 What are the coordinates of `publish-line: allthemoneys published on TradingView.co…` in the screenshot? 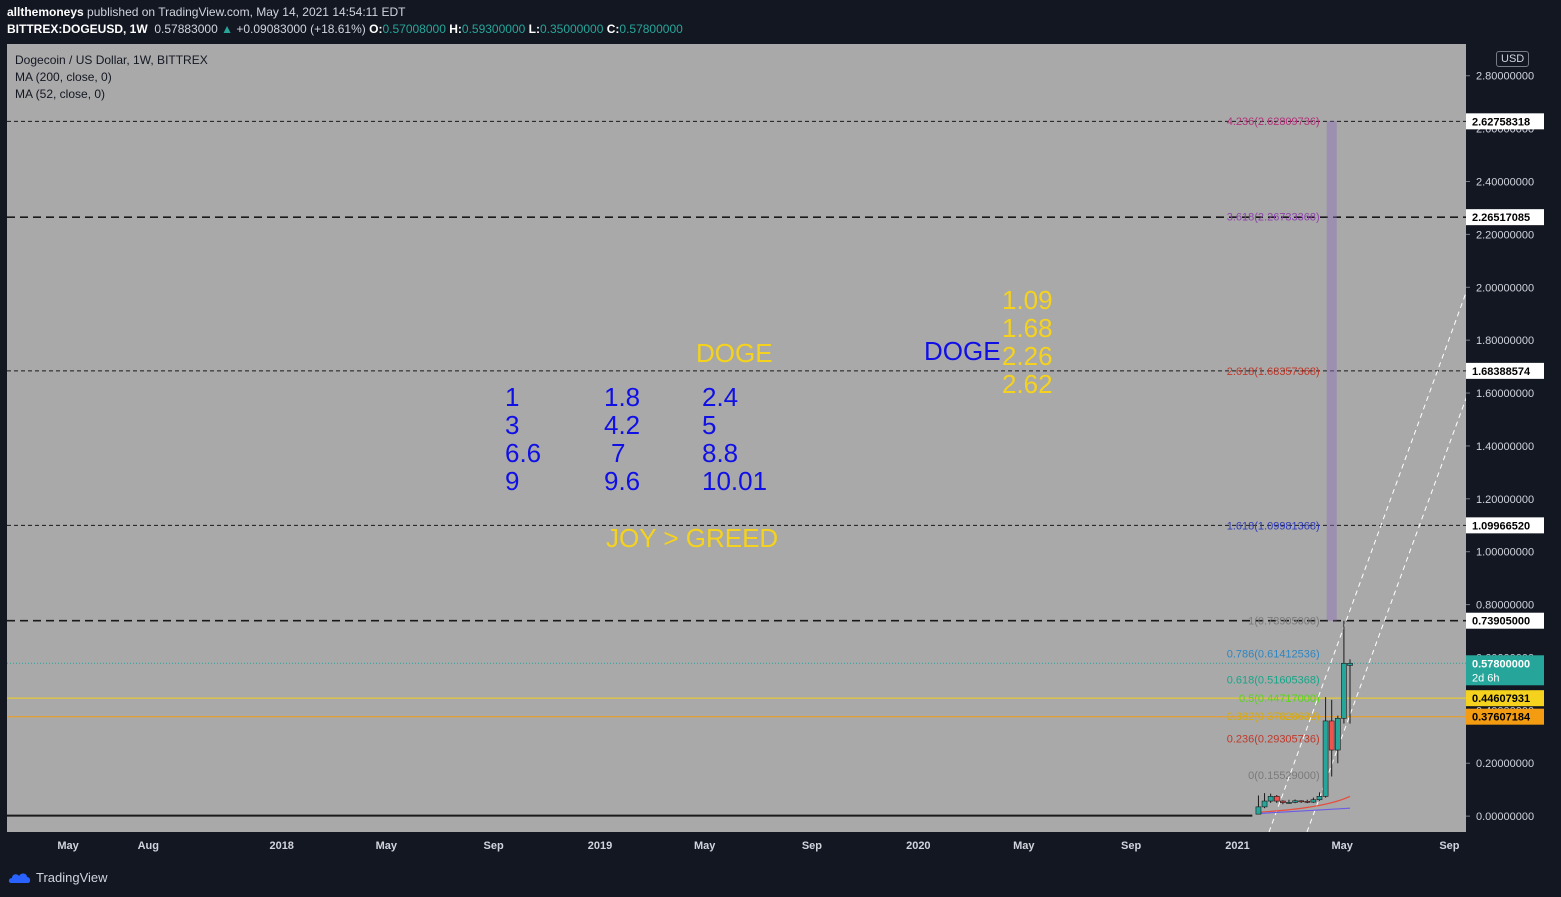 It's located at (206, 12).